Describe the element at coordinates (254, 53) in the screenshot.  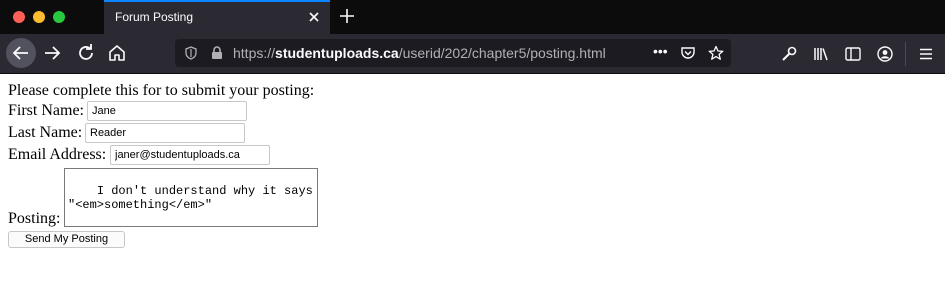
I see `url-scheme: https://` at that location.